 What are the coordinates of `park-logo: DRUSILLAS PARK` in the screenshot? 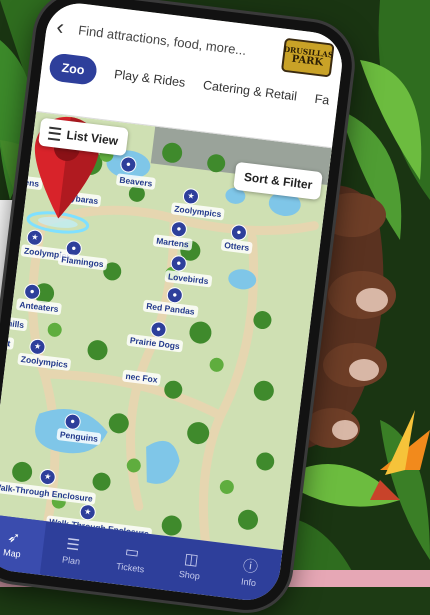 It's located at (307, 57).